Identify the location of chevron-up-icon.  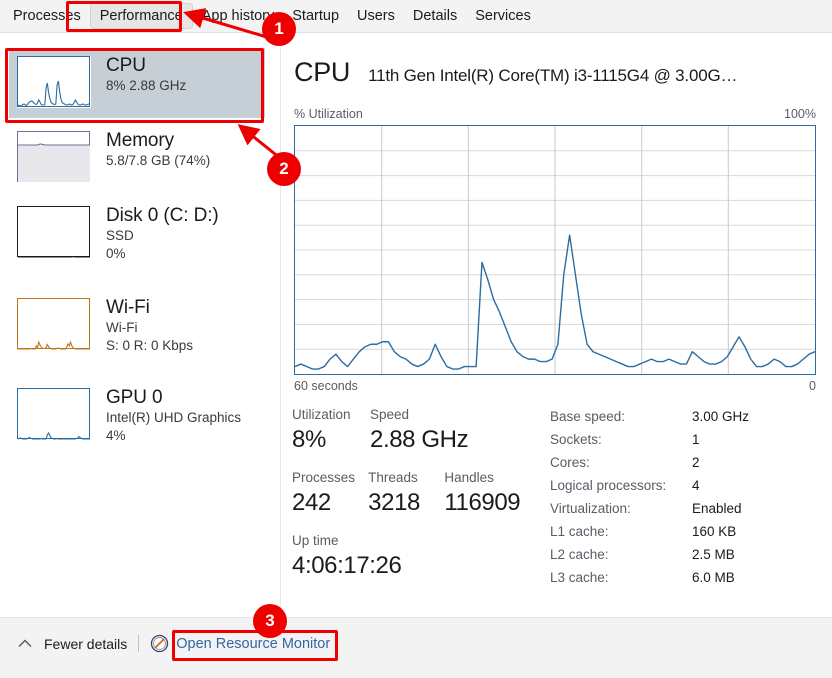
(25, 644).